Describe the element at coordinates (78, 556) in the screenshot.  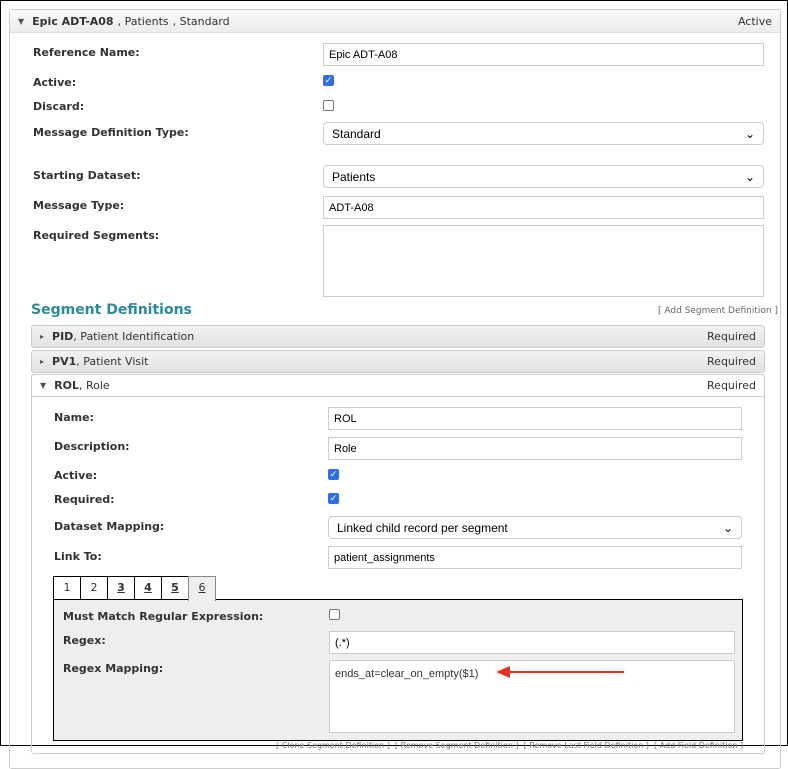
I see `link-to-label: Link To:` at that location.